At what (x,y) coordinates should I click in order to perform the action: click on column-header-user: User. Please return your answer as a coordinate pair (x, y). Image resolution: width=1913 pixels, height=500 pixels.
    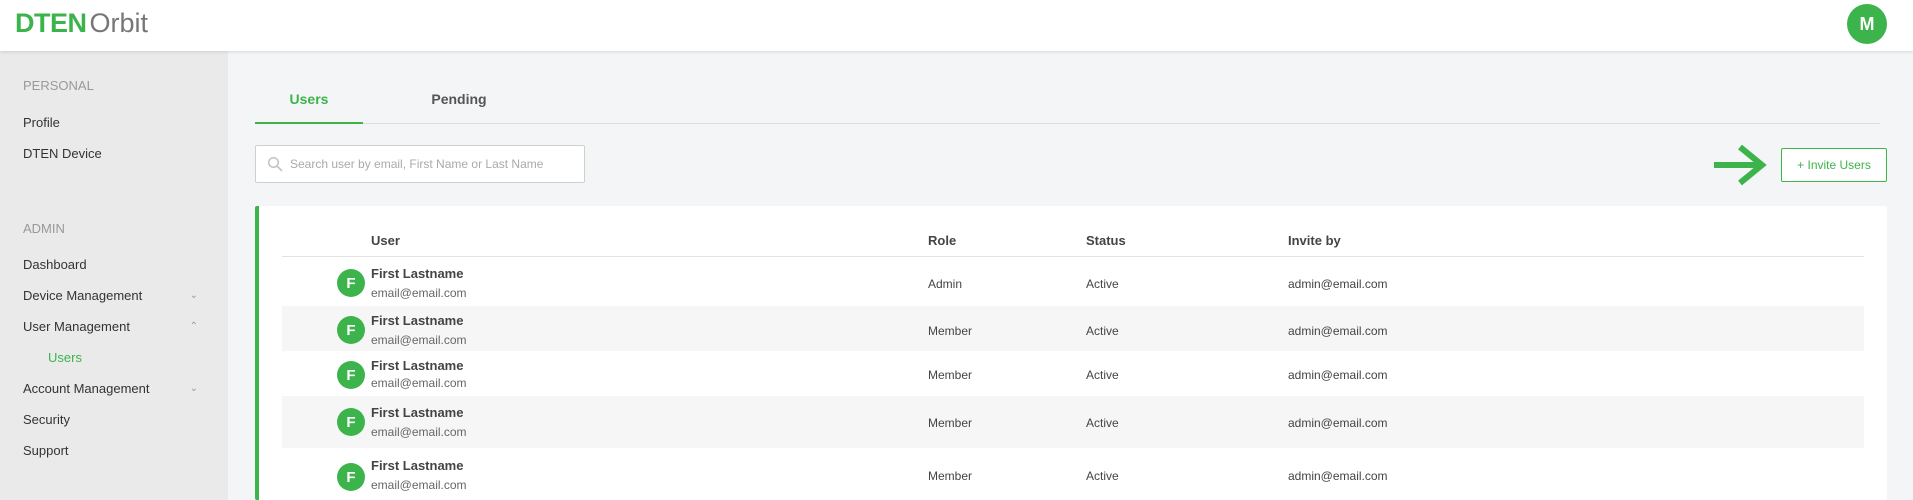
    Looking at the image, I should click on (385, 240).